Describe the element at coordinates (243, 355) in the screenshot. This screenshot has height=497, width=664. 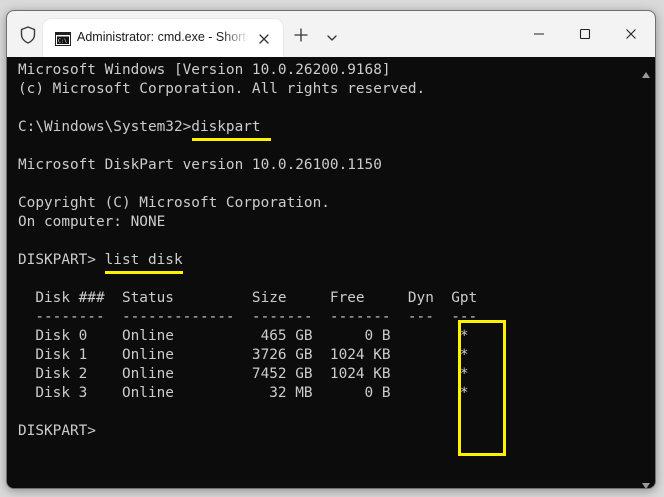
I see `console-line: Disk 1 Online 3726 GB 1024 KB *` at that location.